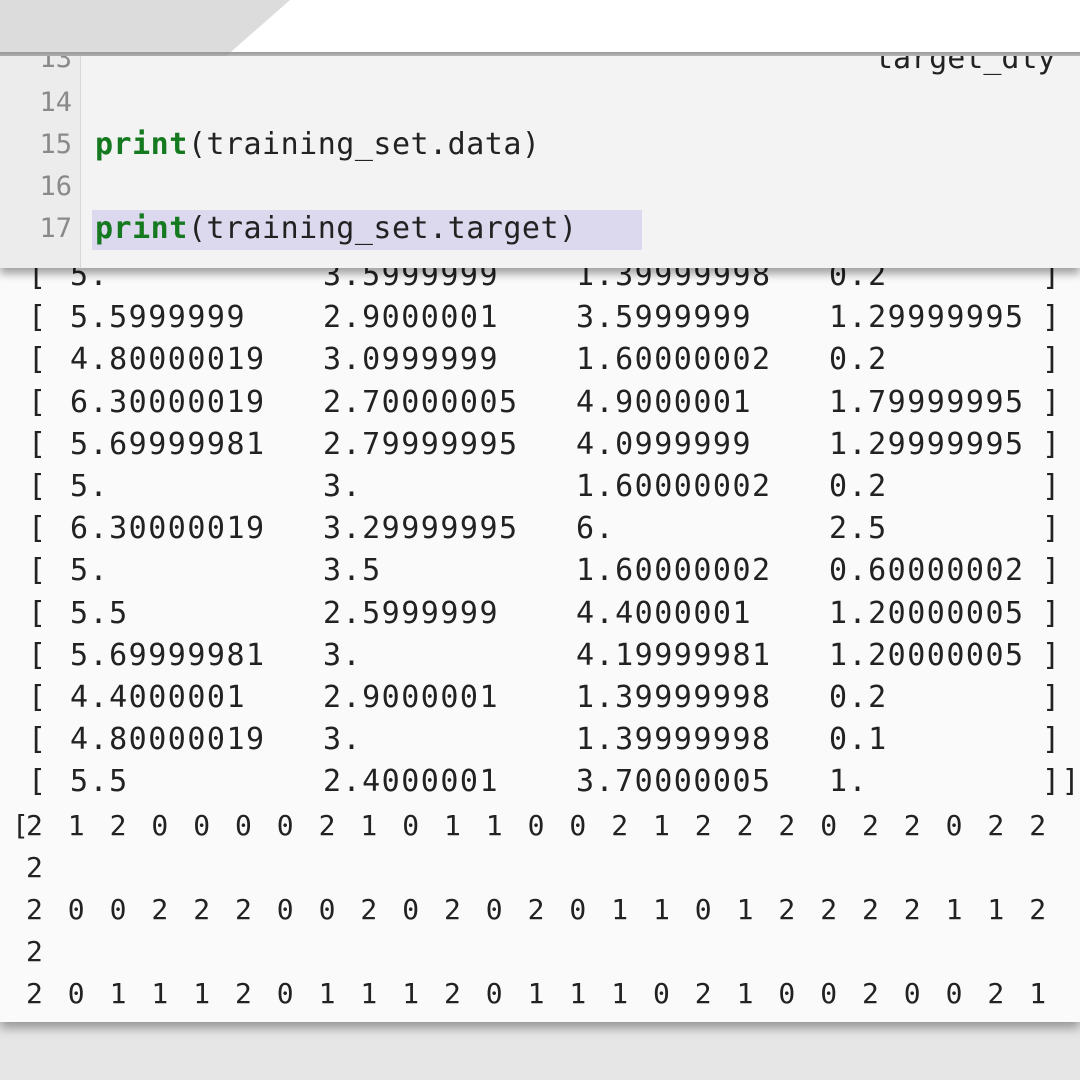 Image resolution: width=1080 pixels, height=1080 pixels. What do you see at coordinates (55, 228) in the screenshot?
I see `line-number: 17` at bounding box center [55, 228].